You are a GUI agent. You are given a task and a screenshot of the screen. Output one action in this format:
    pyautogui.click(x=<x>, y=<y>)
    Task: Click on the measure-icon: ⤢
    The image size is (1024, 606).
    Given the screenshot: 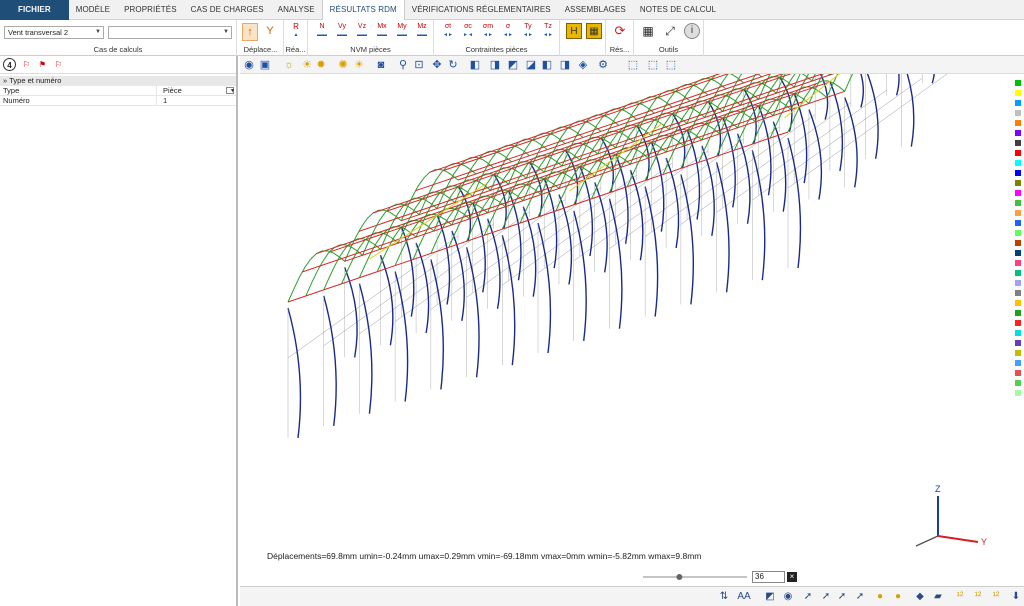 What is the action you would take?
    pyautogui.click(x=670, y=31)
    